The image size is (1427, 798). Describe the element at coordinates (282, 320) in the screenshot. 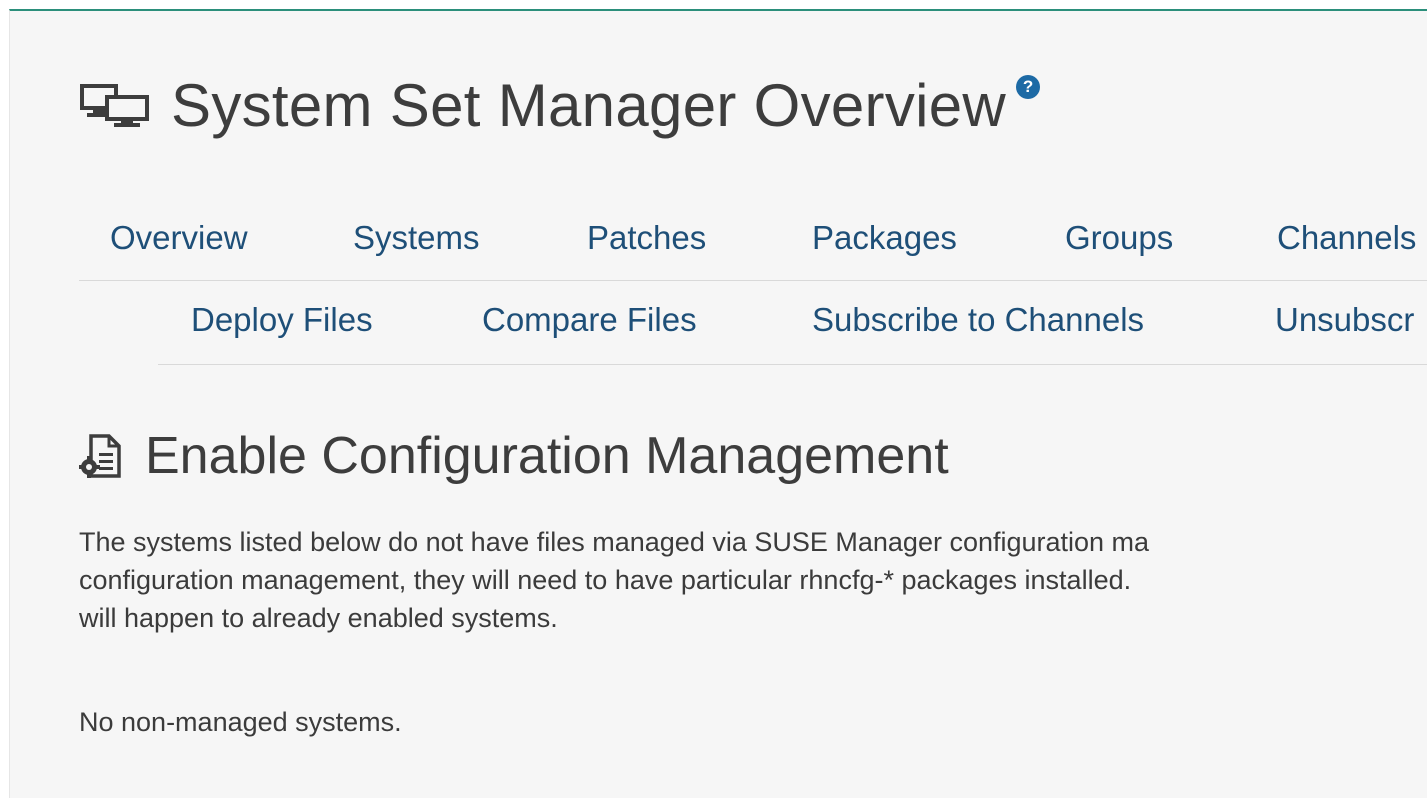

I see `tab-deploy-files: Deploy Files` at that location.